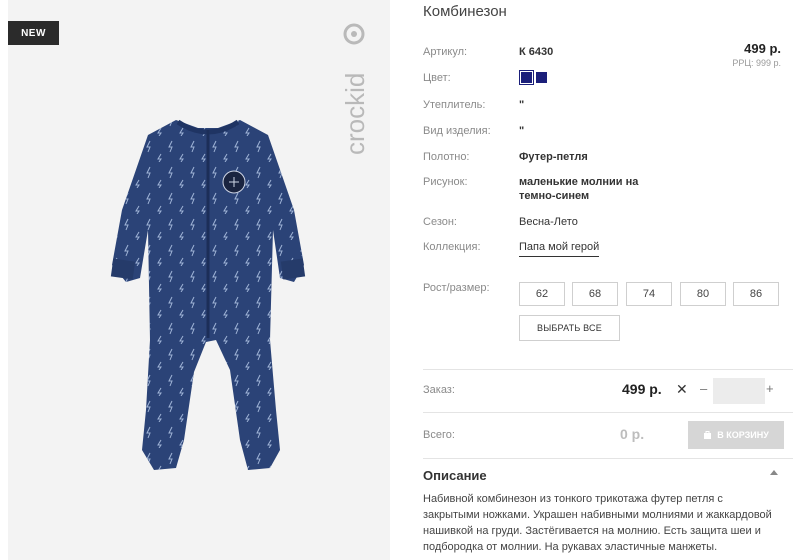 Image resolution: width=800 pixels, height=560 pixels. Describe the element at coordinates (559, 249) in the screenshot. I see `collection-link: Папа мой герой` at that location.